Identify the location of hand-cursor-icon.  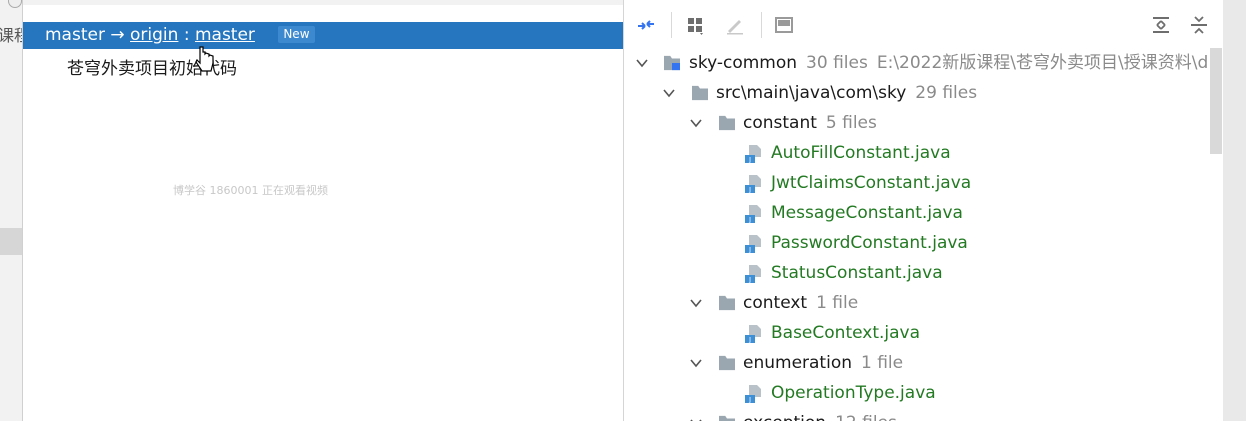
(204, 59).